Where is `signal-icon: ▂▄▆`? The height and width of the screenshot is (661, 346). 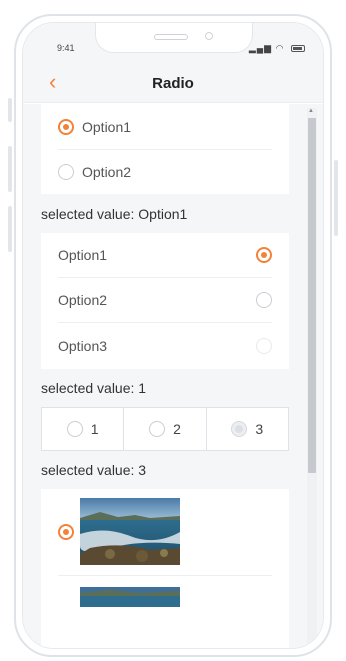
signal-icon: ▂▄▆ is located at coordinates (260, 48).